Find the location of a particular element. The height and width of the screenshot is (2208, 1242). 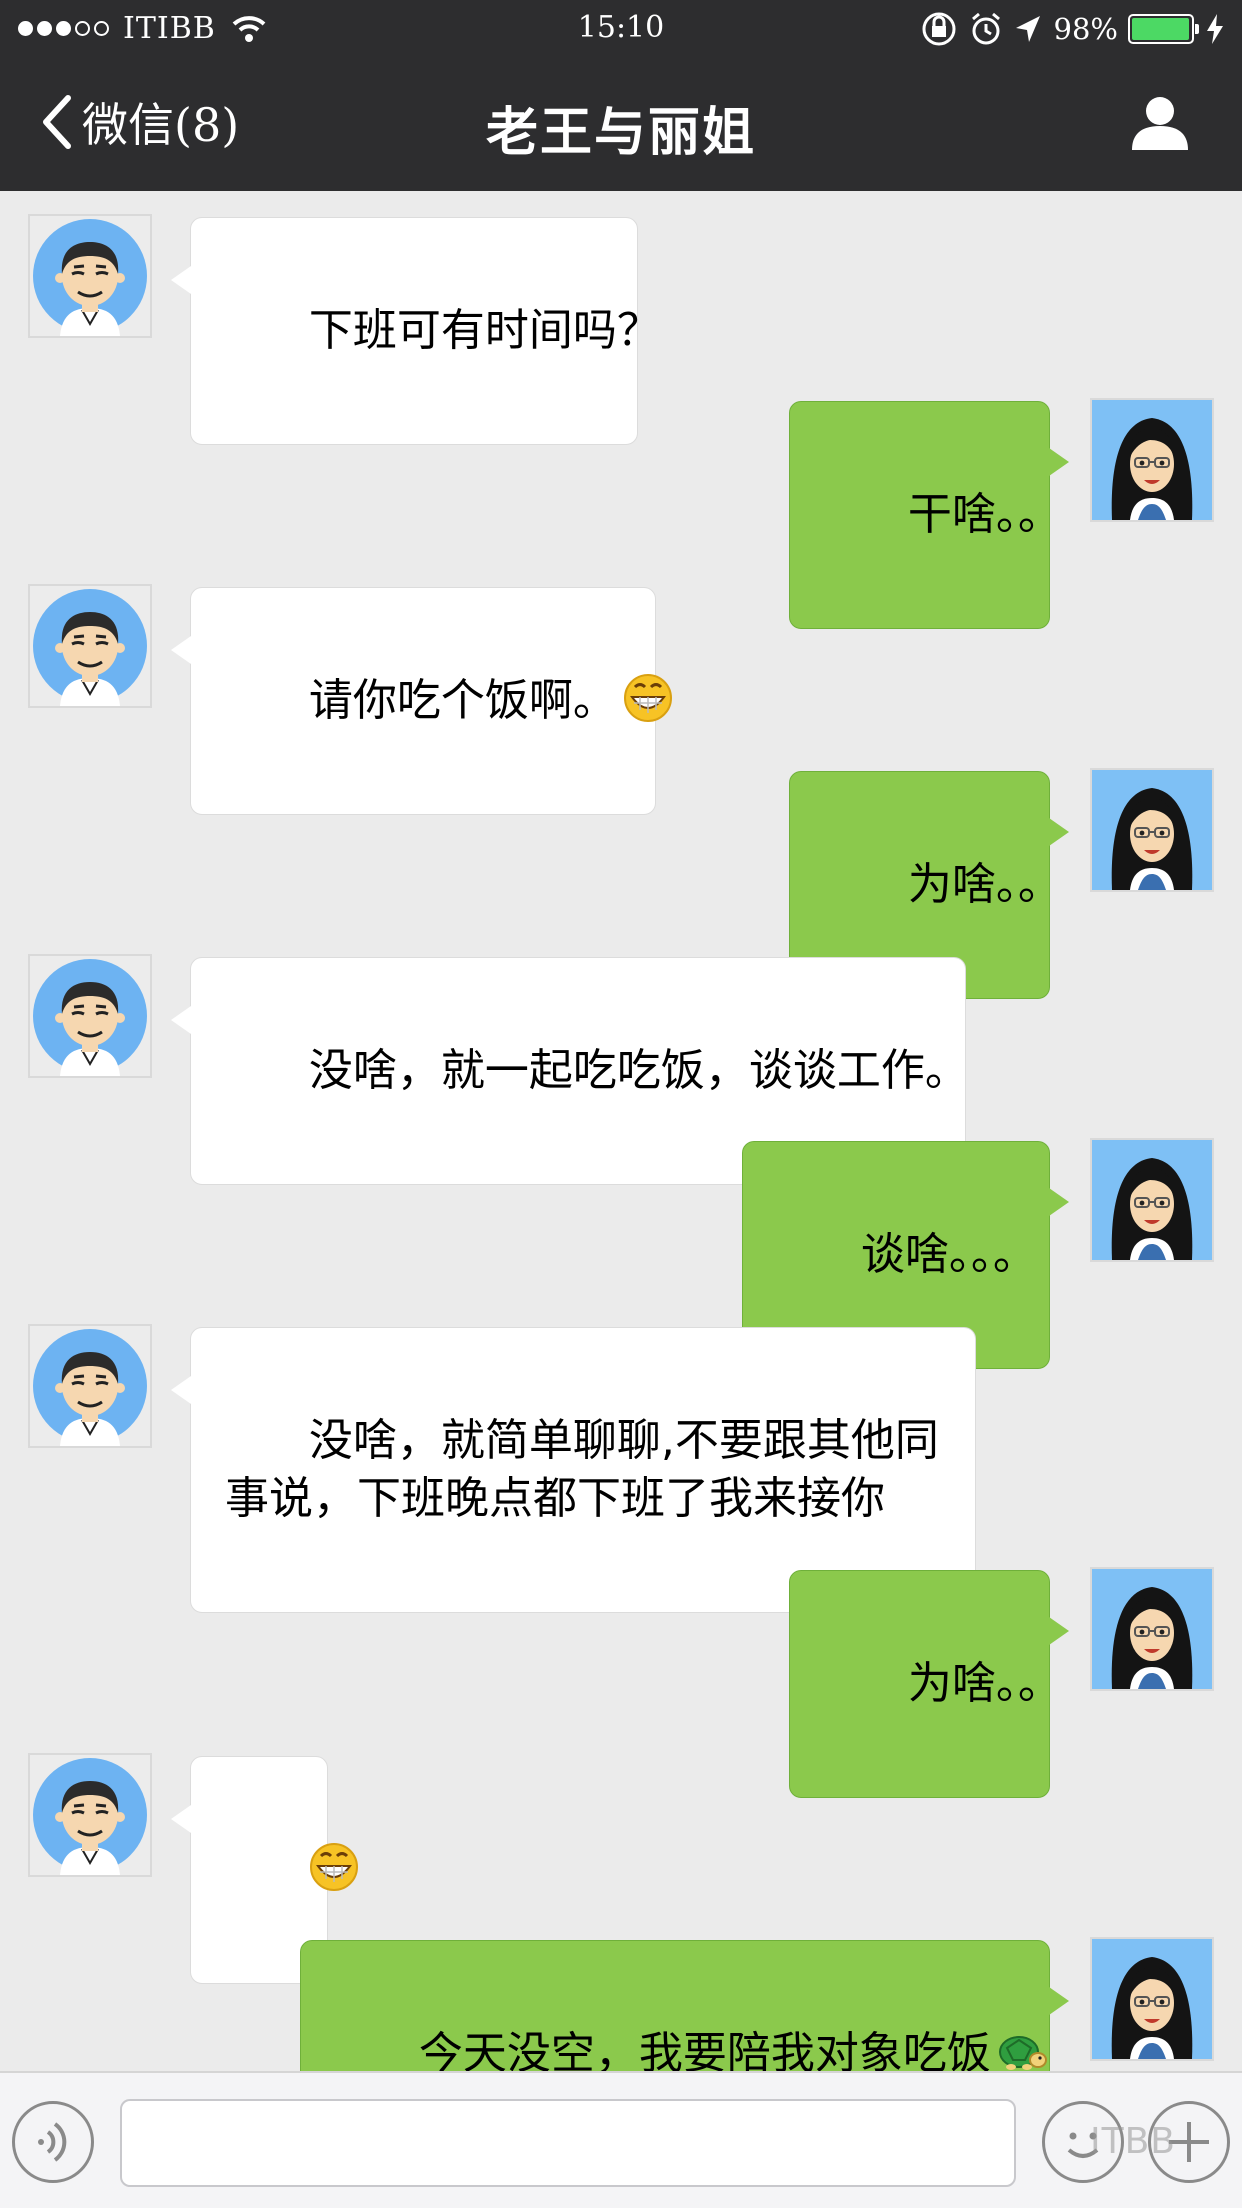

top-bar: ITIBB 15:10 98% 微信(8) 老王与丽姐 is located at coordinates (621, 95).